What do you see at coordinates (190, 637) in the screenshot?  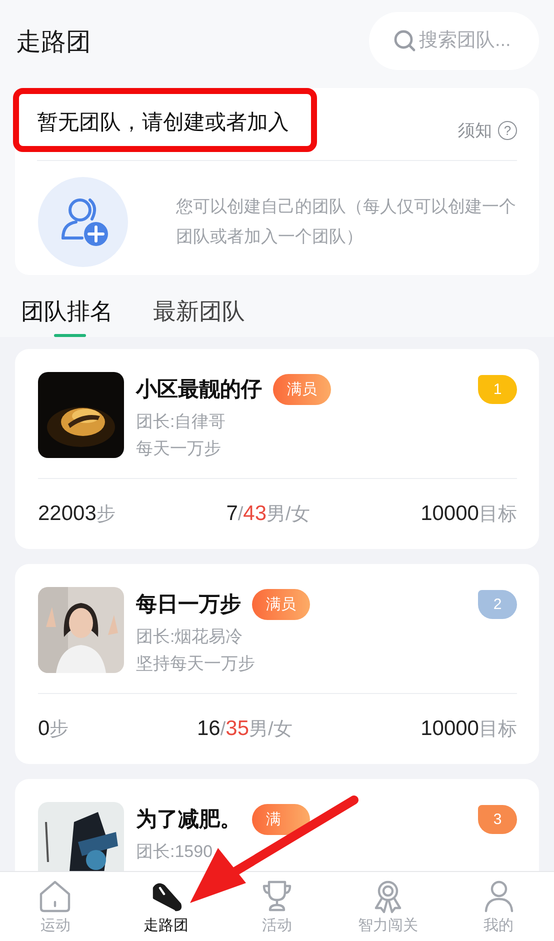 I see `team-leader: 团长:烟花易冷` at bounding box center [190, 637].